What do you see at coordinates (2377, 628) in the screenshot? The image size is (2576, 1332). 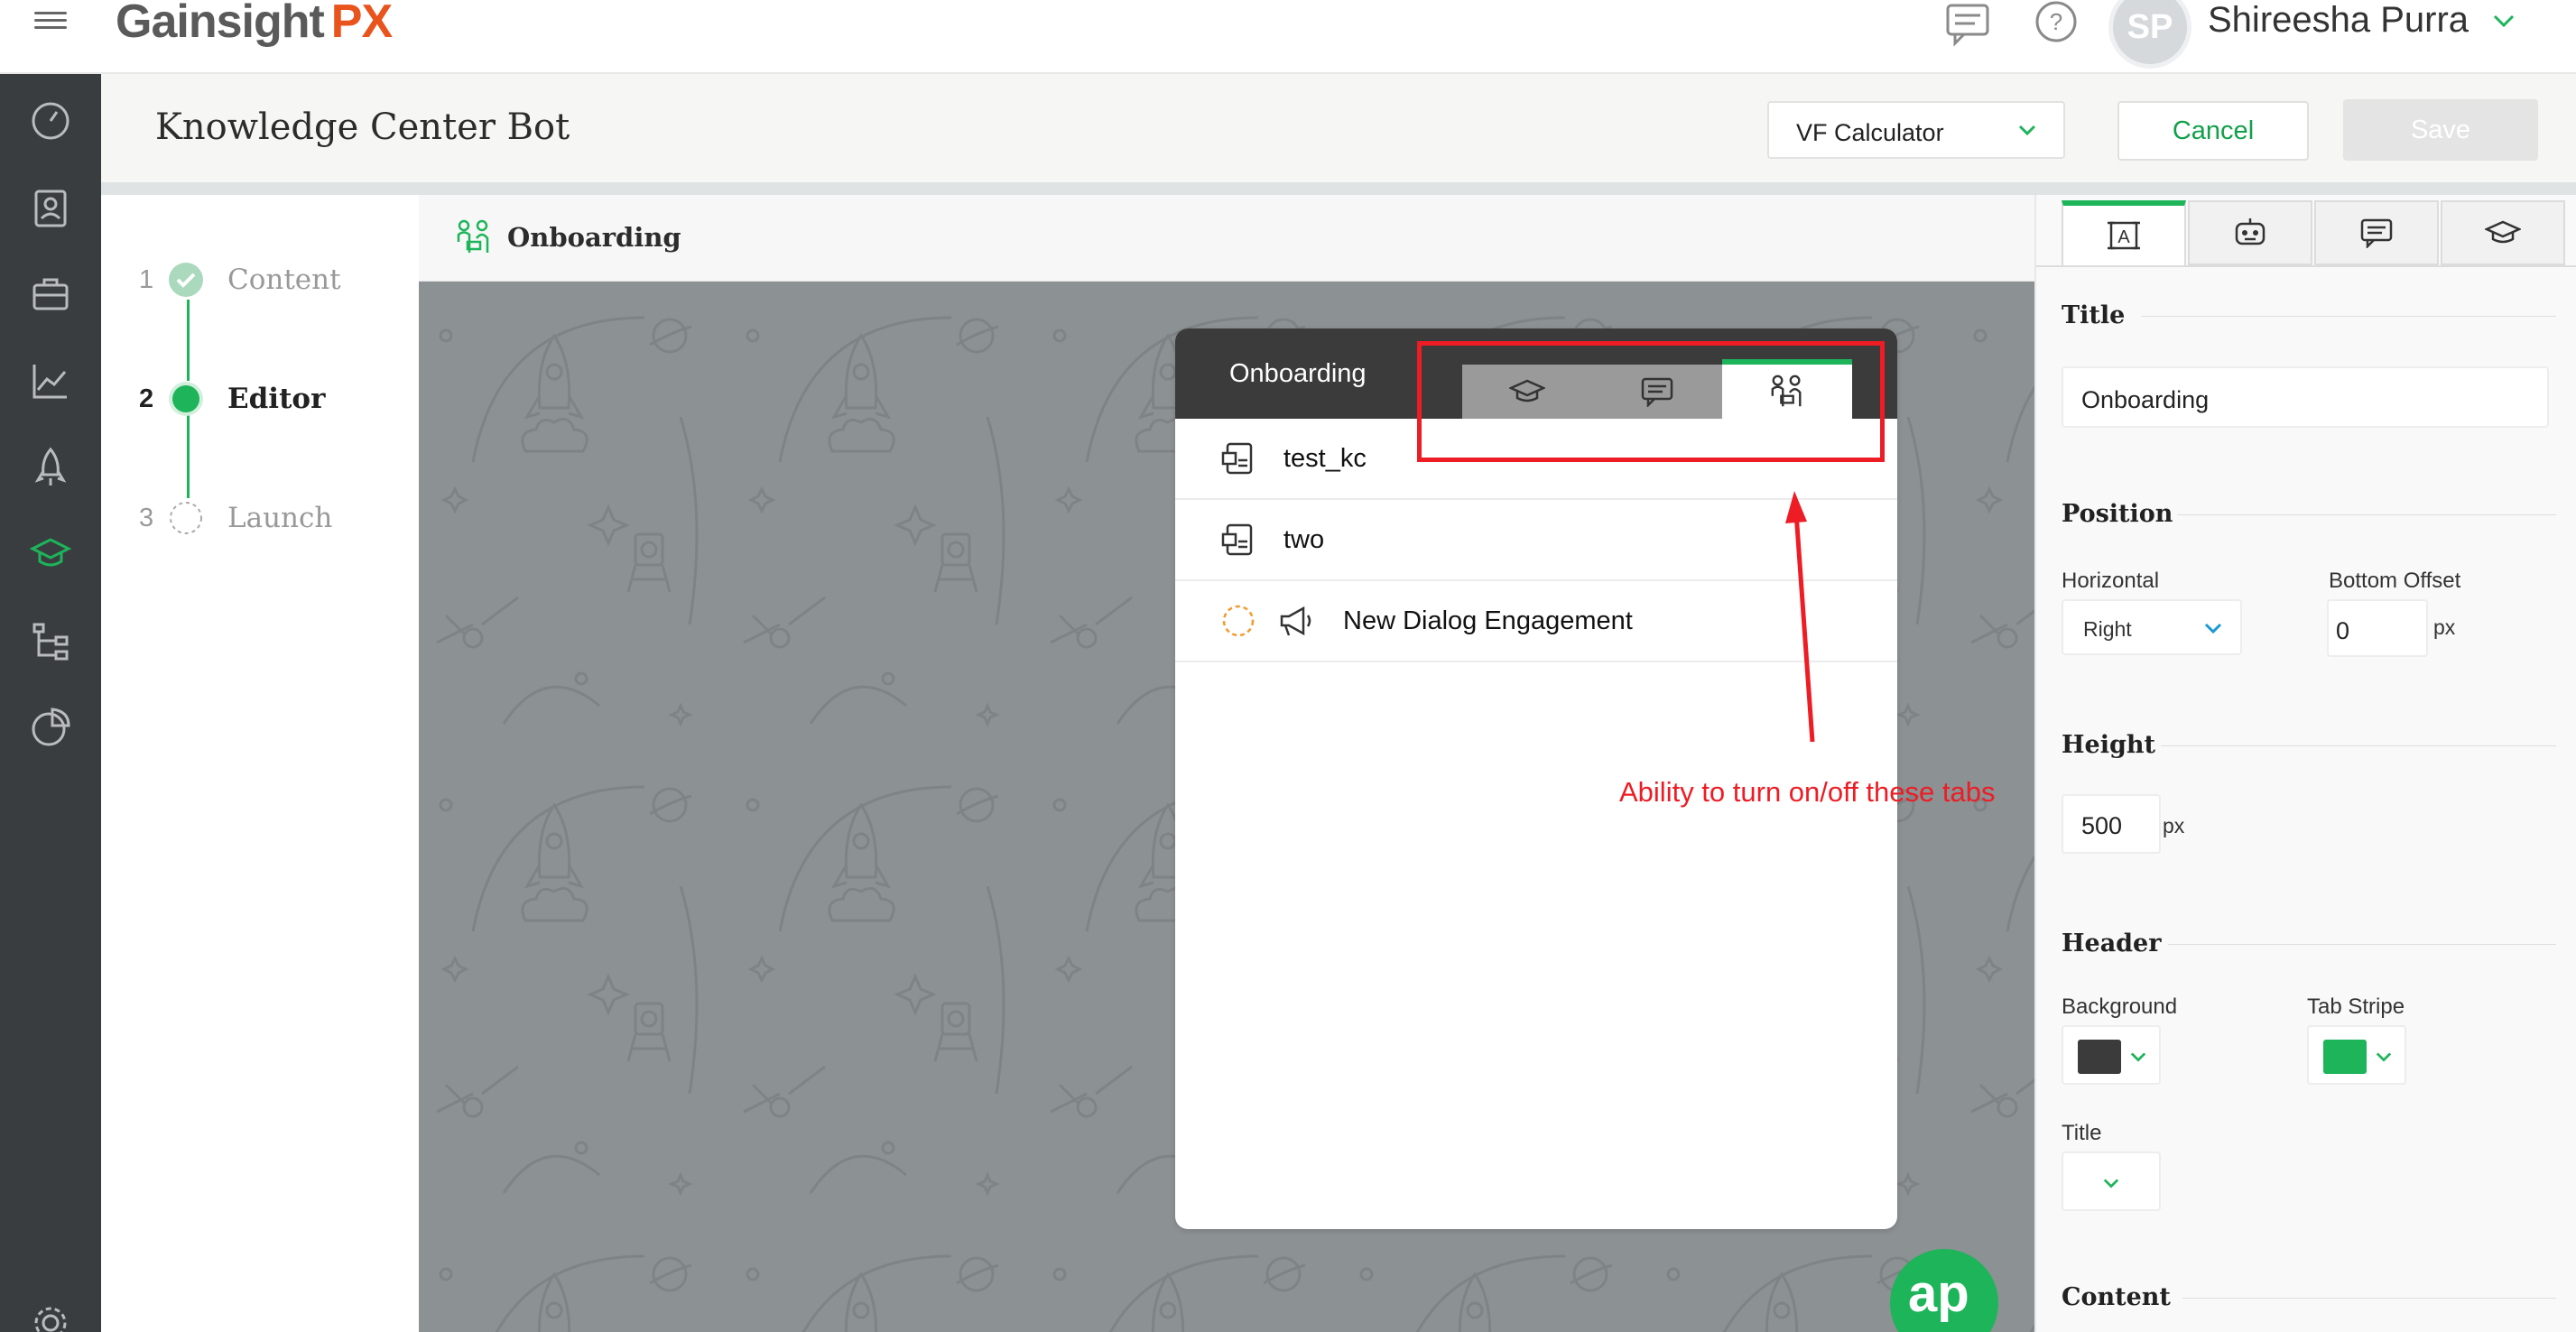 I see `bottom-offset-input: 0` at bounding box center [2377, 628].